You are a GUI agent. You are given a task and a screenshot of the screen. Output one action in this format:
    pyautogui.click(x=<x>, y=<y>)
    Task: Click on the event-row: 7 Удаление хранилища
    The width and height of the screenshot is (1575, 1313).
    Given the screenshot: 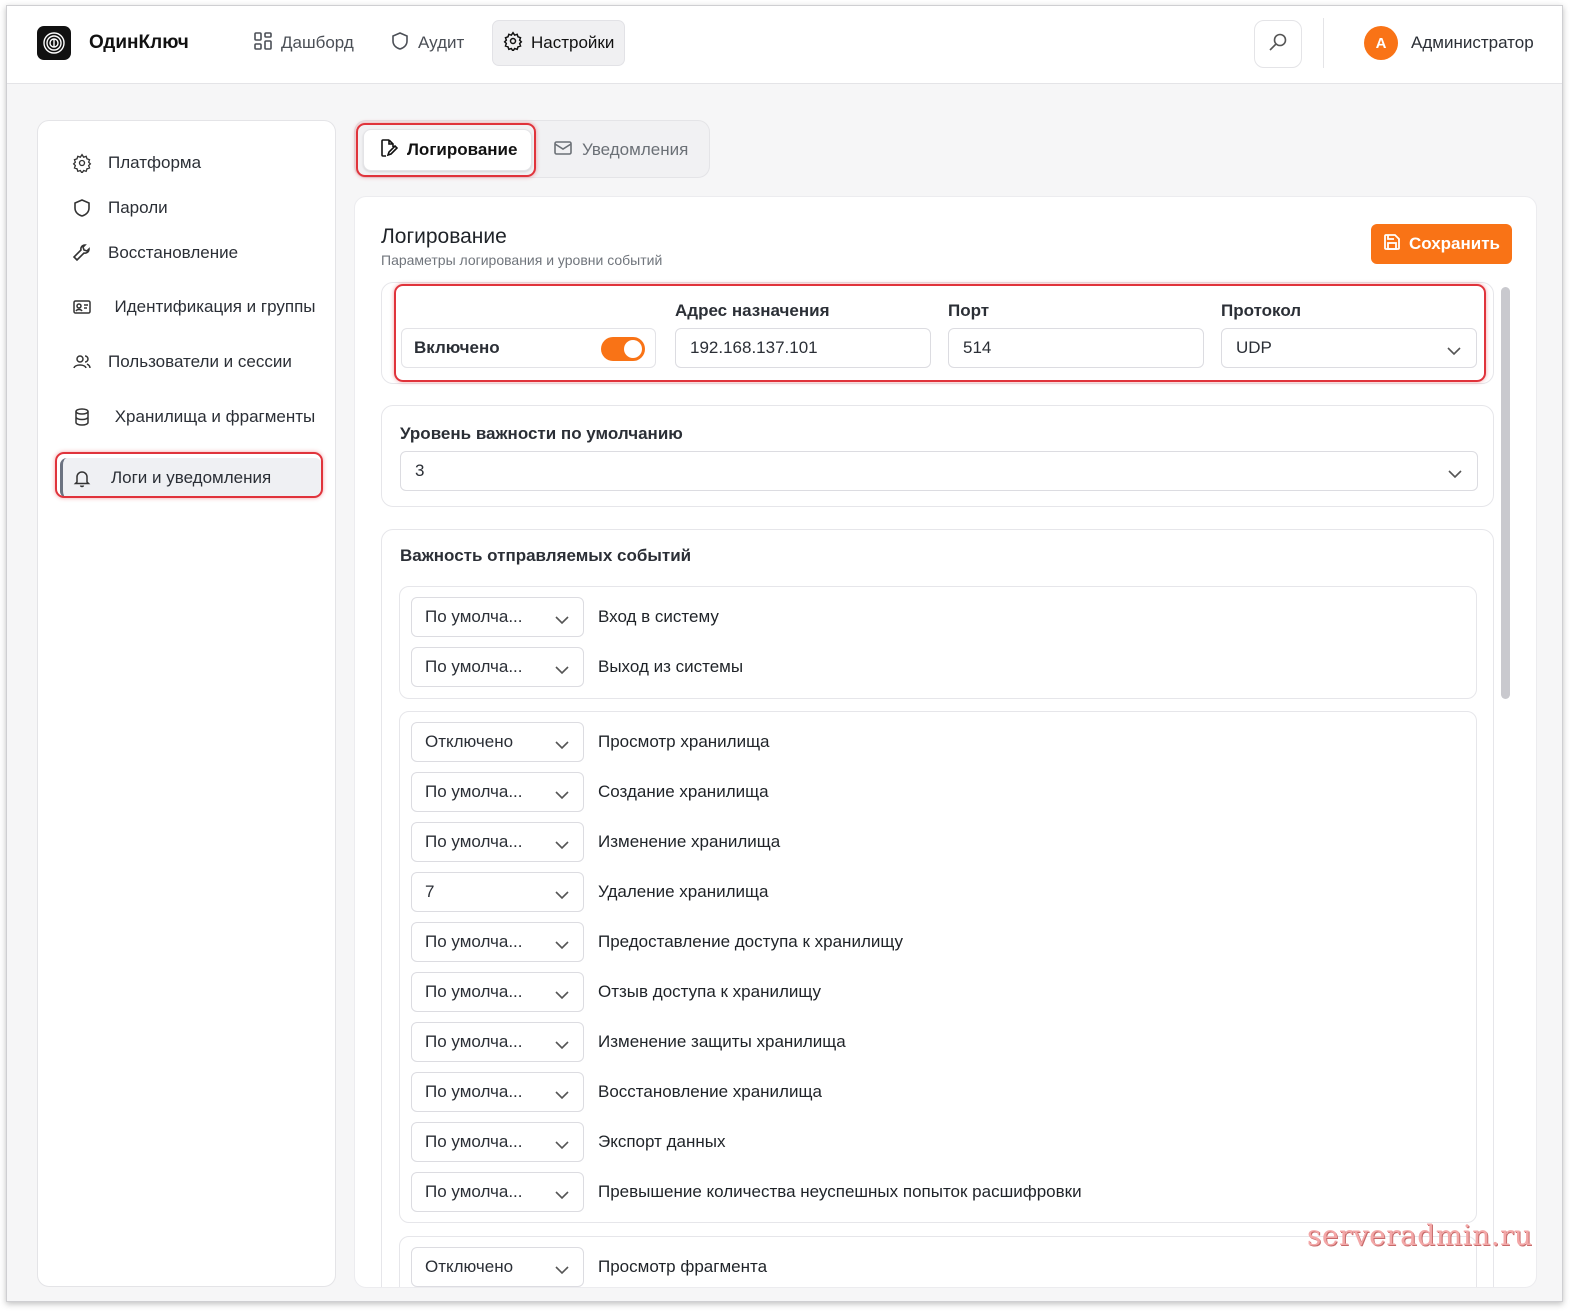 What is the action you would take?
    pyautogui.click(x=761, y=892)
    